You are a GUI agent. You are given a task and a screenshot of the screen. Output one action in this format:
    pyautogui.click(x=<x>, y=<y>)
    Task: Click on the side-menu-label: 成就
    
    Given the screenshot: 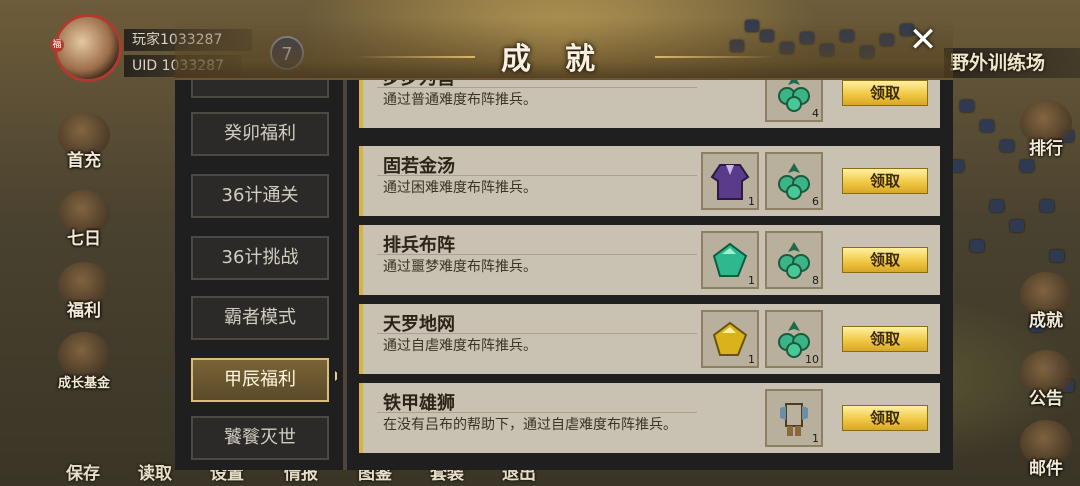 What is the action you would take?
    pyautogui.click(x=1046, y=321)
    